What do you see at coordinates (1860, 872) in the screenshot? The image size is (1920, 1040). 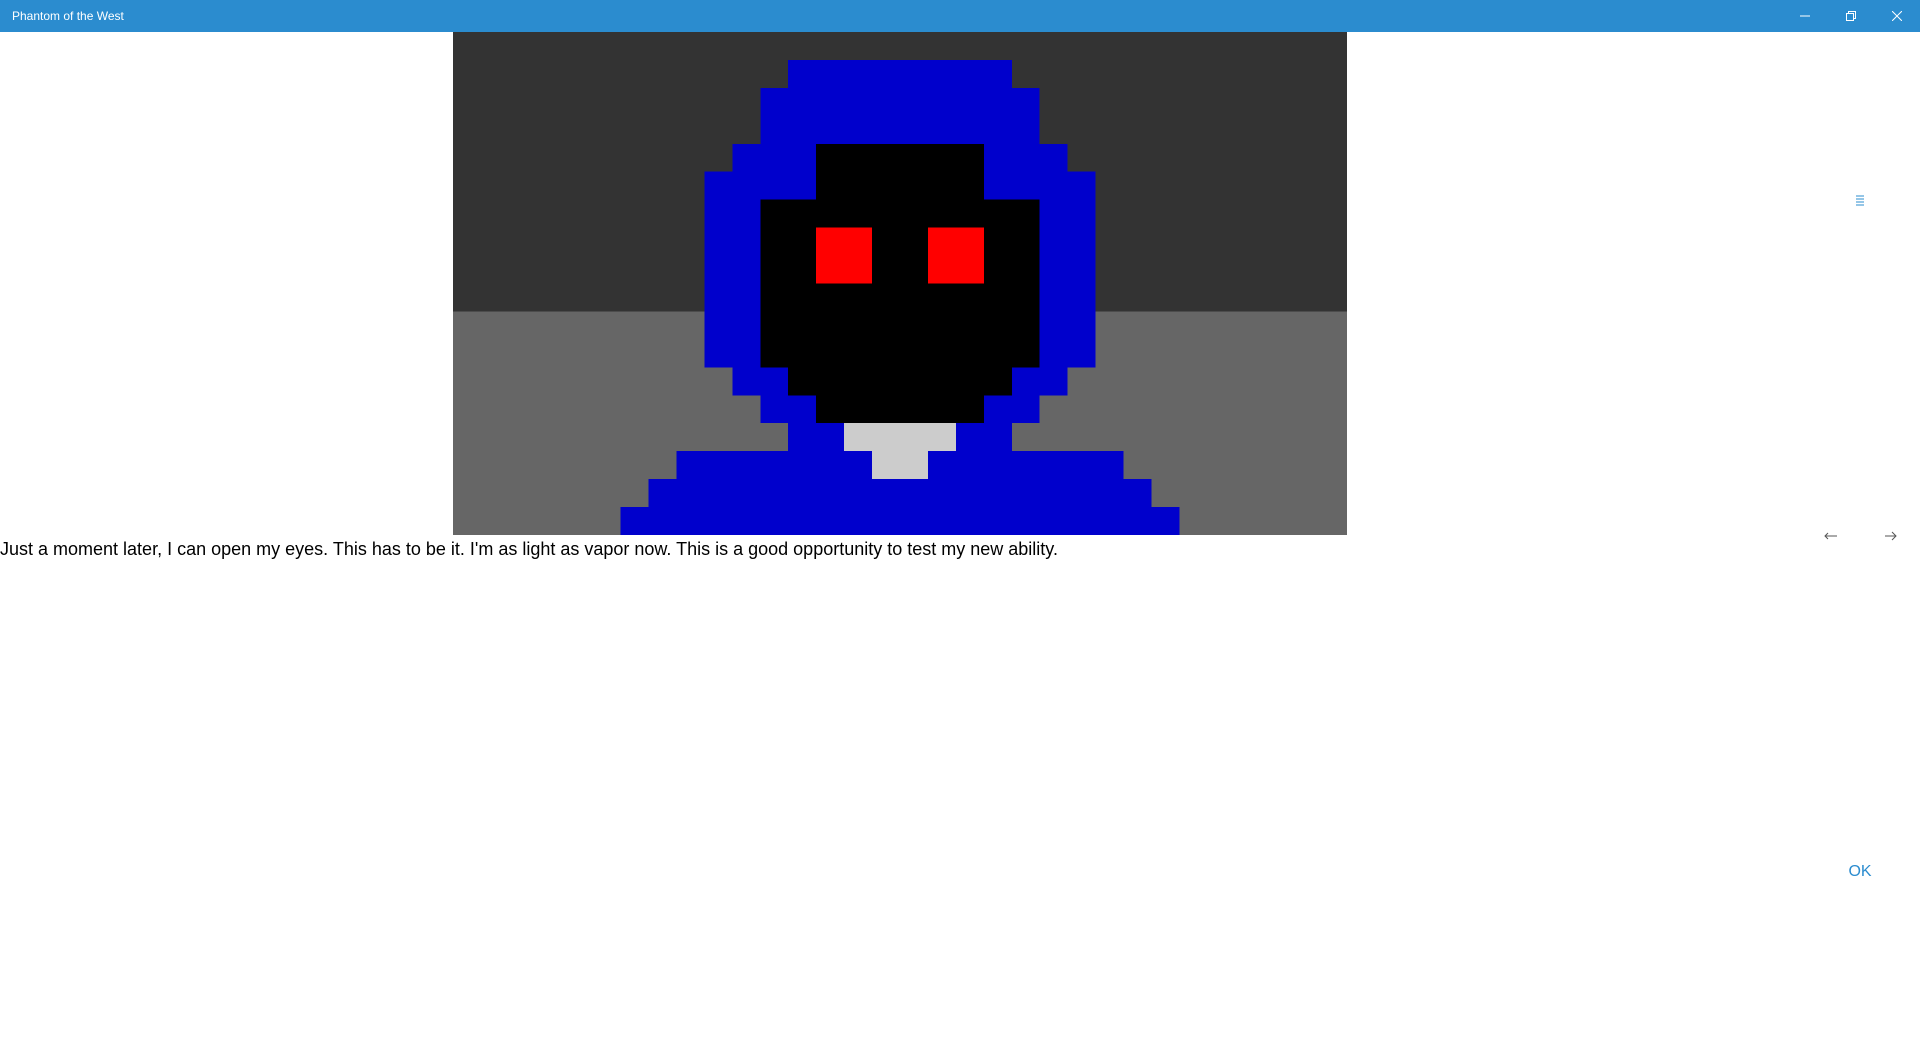 I see `ok-button: OK` at bounding box center [1860, 872].